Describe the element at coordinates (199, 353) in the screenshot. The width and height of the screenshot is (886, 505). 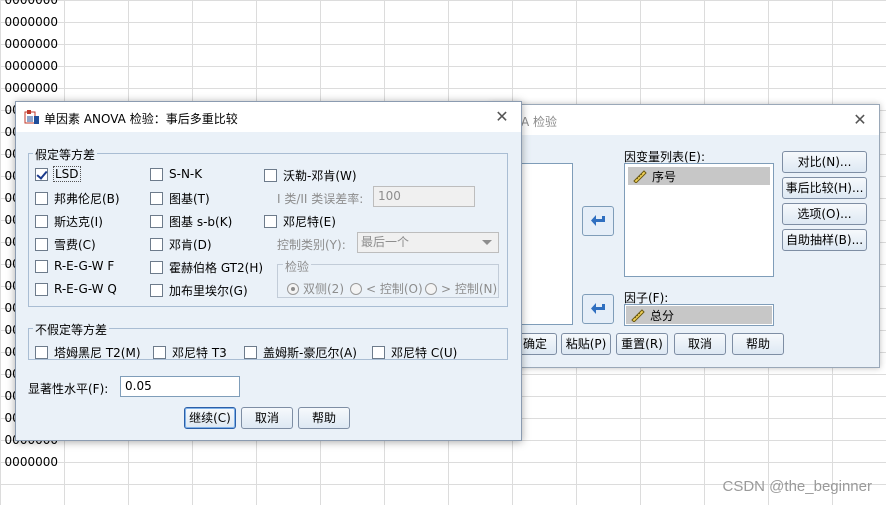
I see `dunnett-t3-label: 邓尼特 T3` at that location.